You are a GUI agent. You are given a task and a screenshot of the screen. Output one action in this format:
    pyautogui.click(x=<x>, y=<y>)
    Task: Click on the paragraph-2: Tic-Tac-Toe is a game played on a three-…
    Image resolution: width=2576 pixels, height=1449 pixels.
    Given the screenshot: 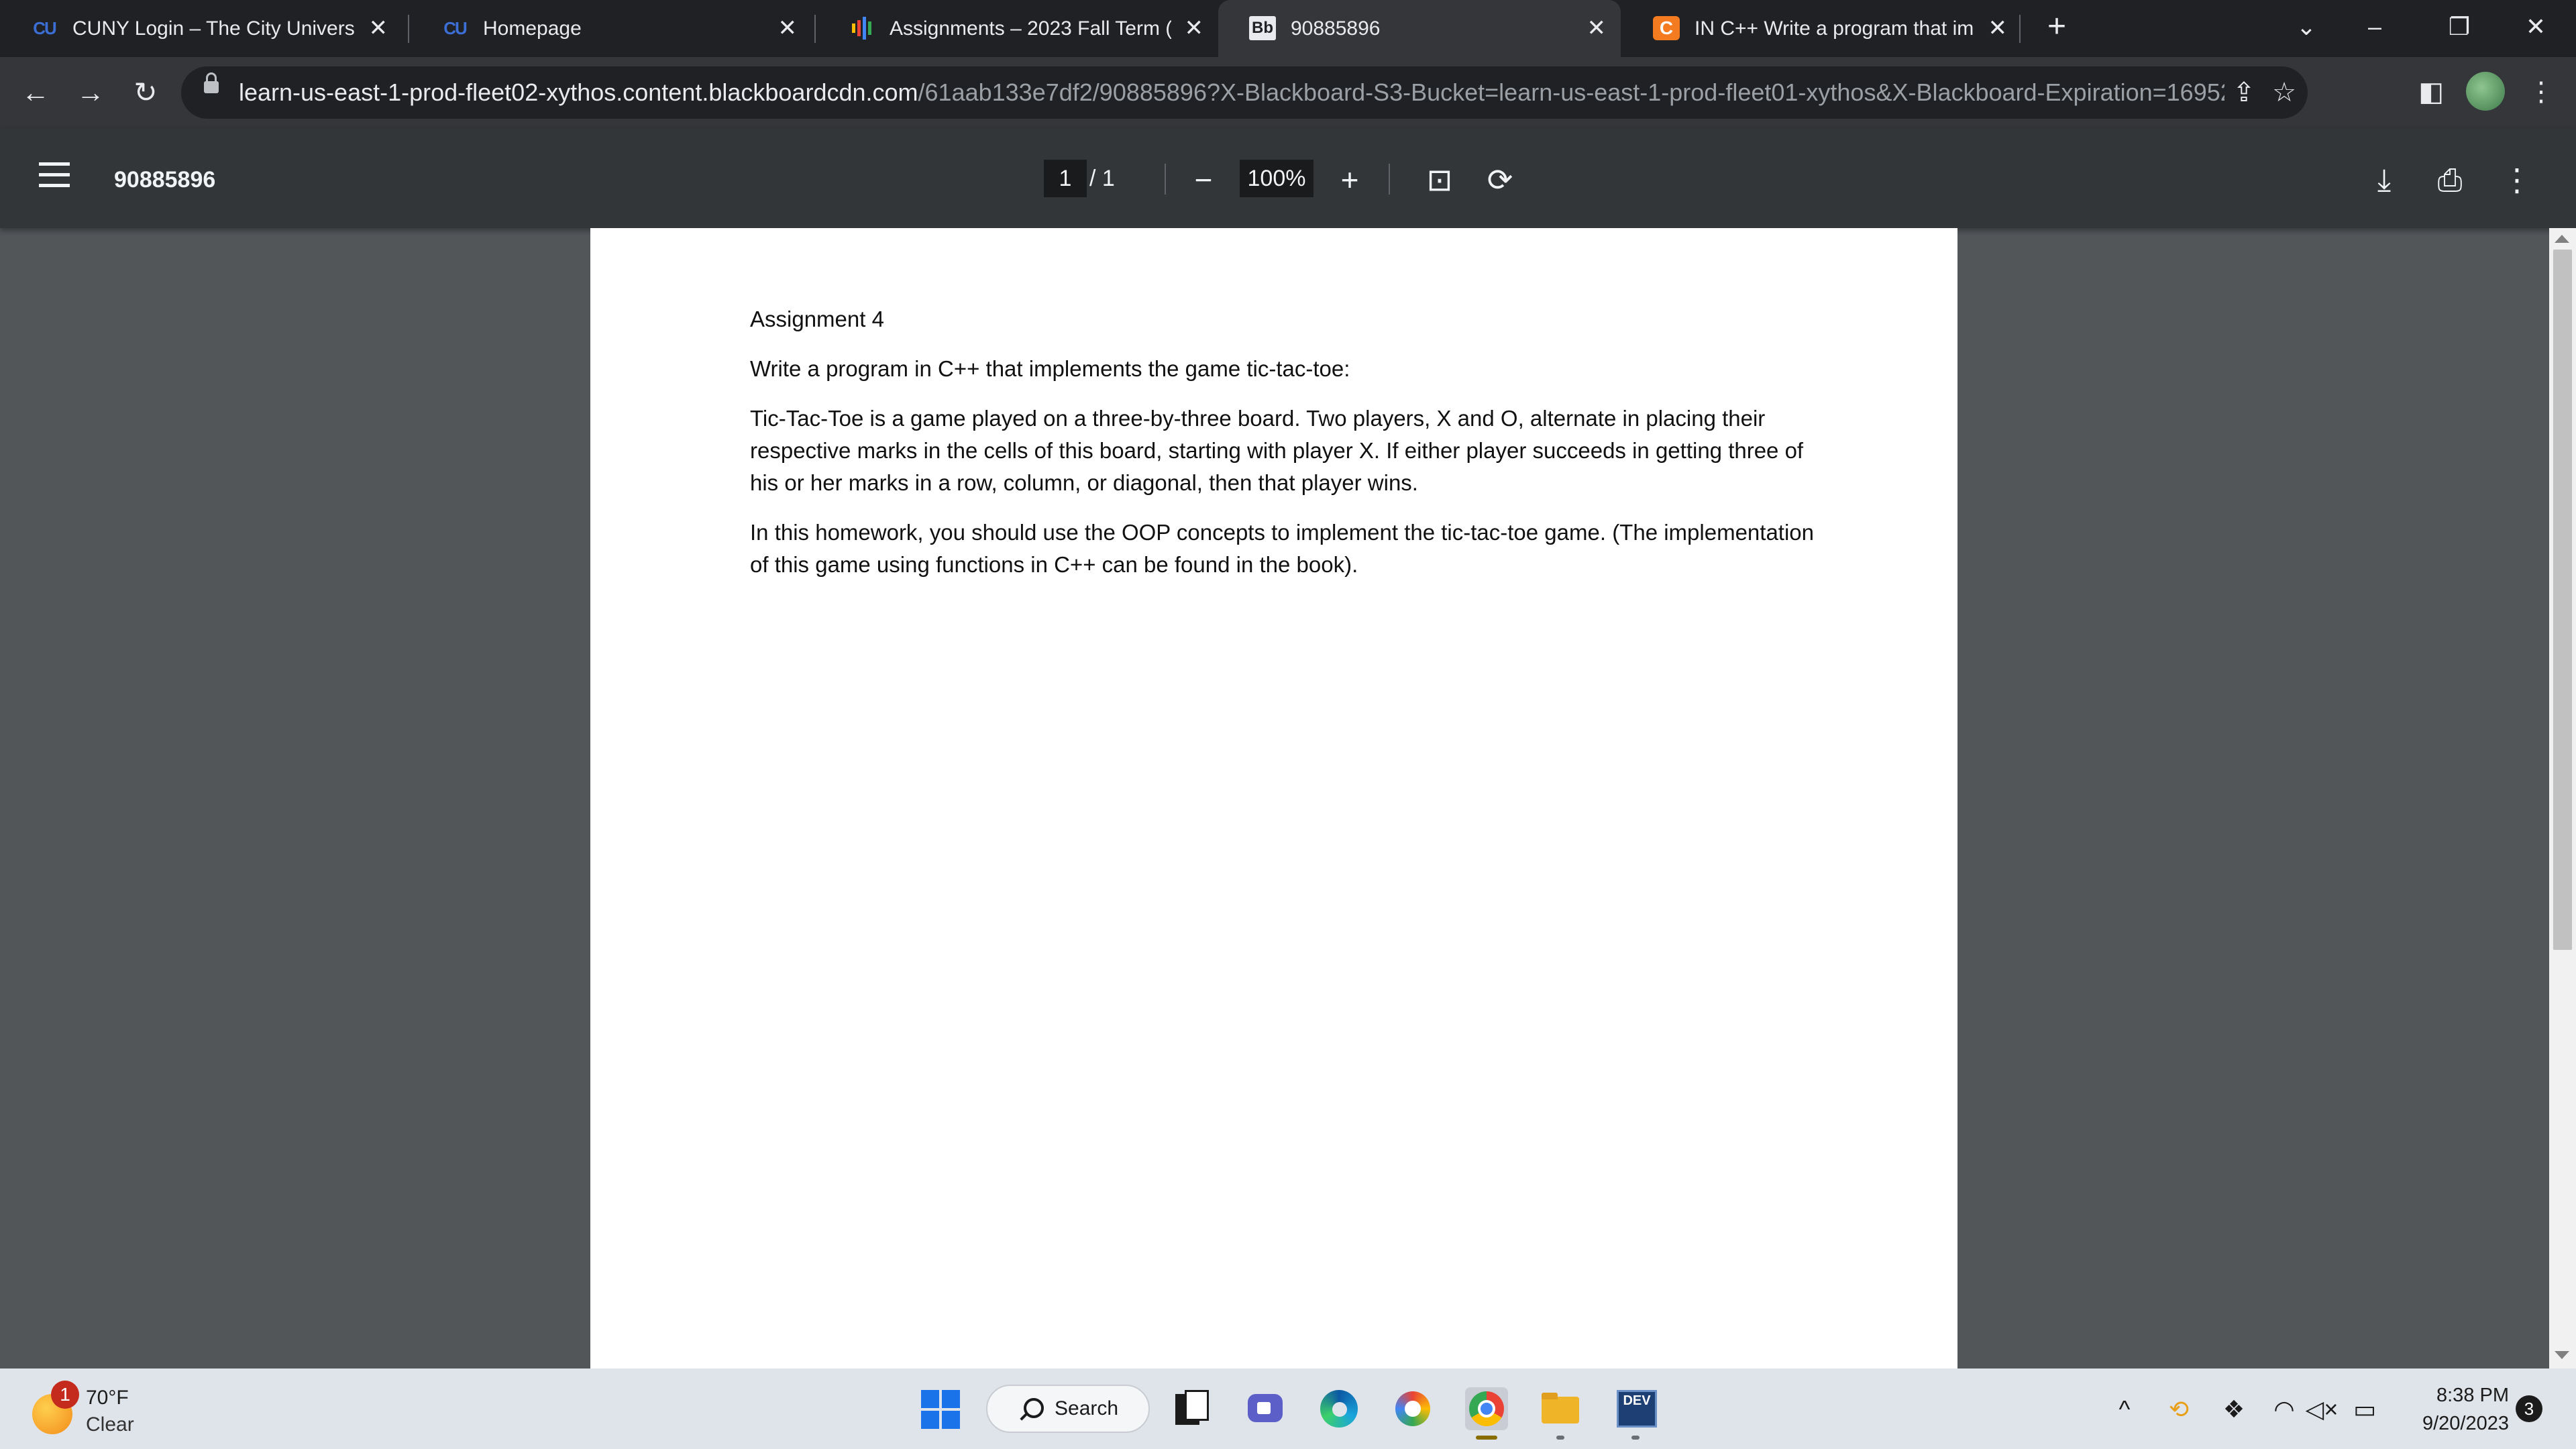 What is the action you would take?
    pyautogui.click(x=1277, y=450)
    